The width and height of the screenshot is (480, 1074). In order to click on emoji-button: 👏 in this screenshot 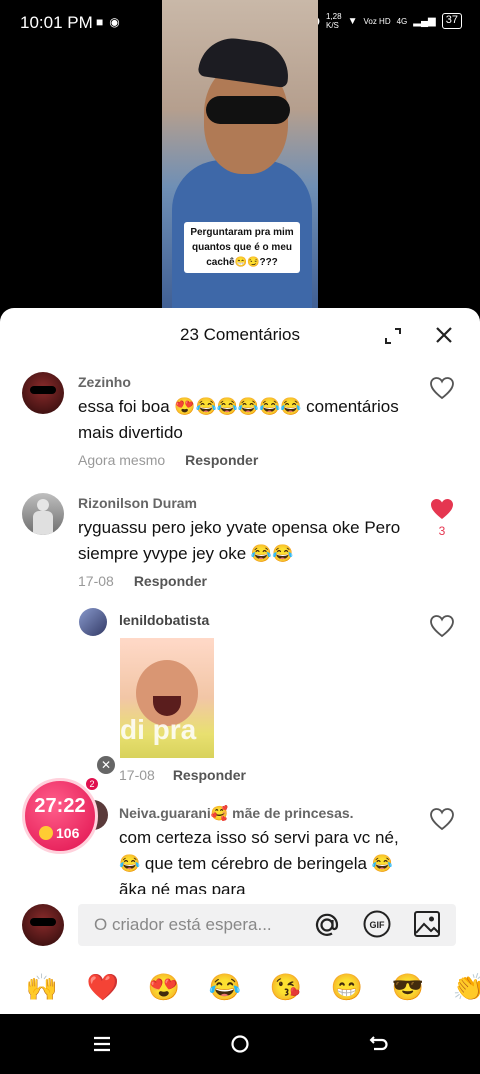, I will do `click(464, 987)`.